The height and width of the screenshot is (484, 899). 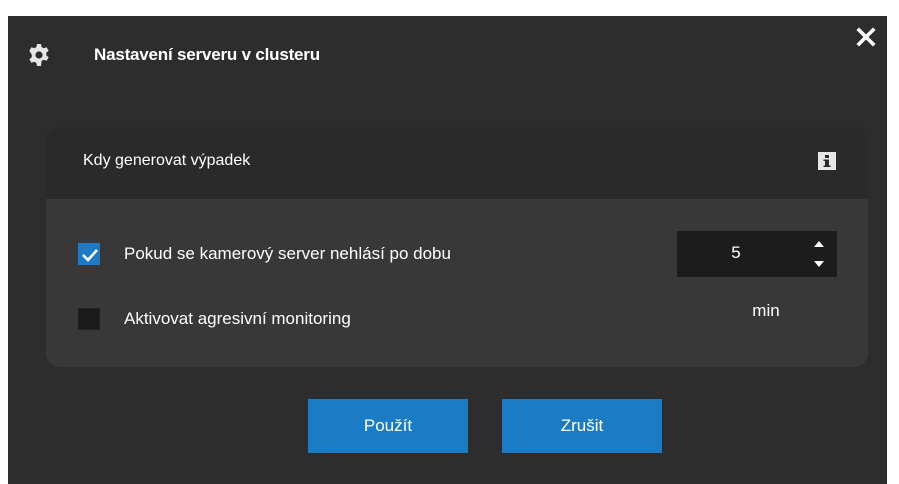 I want to click on gear-icon, so click(x=39, y=55).